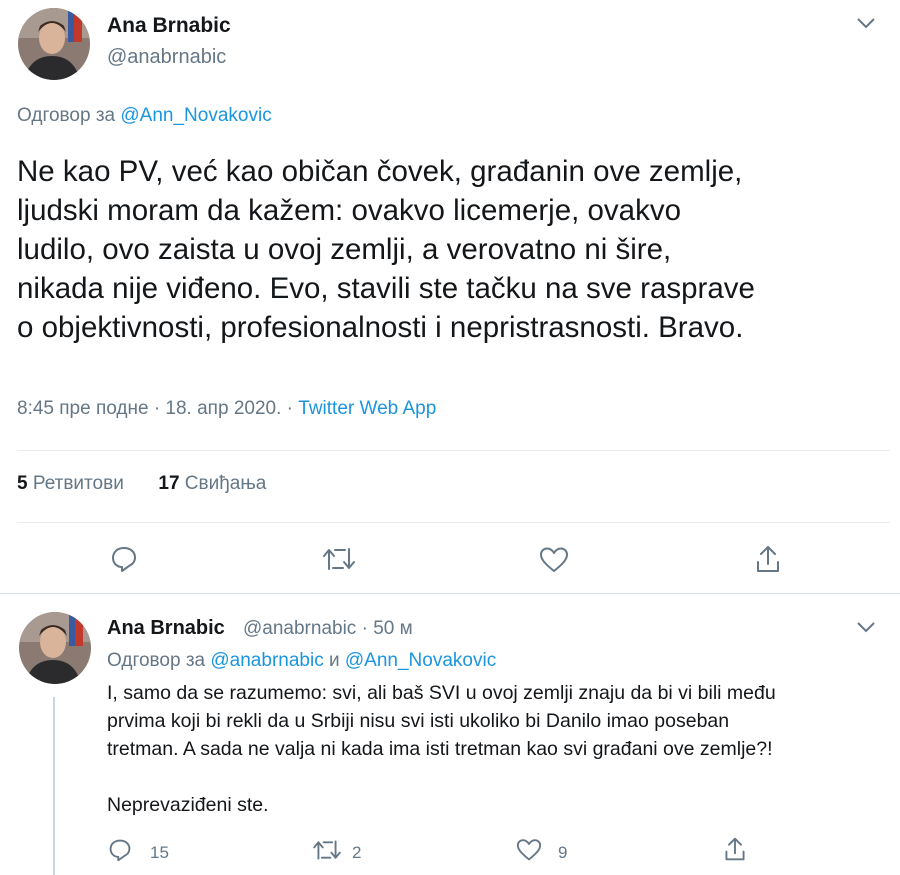 This screenshot has height=875, width=900. I want to click on tweet-stats: 5 Ретвитови 17 Свиђања, so click(141, 484).